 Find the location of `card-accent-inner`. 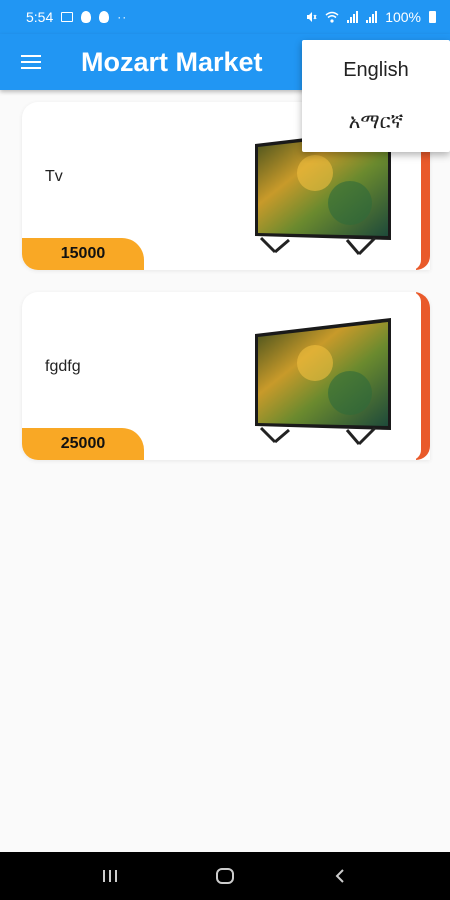

card-accent-inner is located at coordinates (416, 376).